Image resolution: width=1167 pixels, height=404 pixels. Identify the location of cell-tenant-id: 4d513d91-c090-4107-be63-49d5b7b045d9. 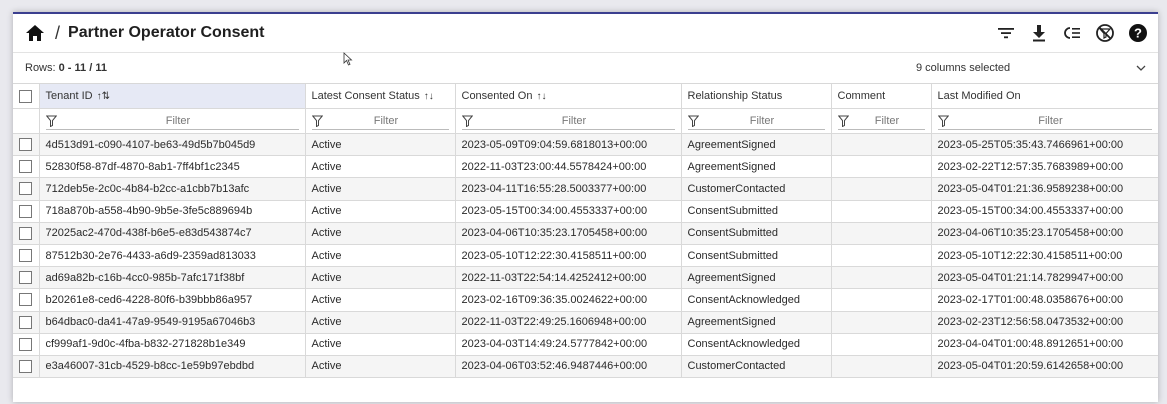
(172, 145).